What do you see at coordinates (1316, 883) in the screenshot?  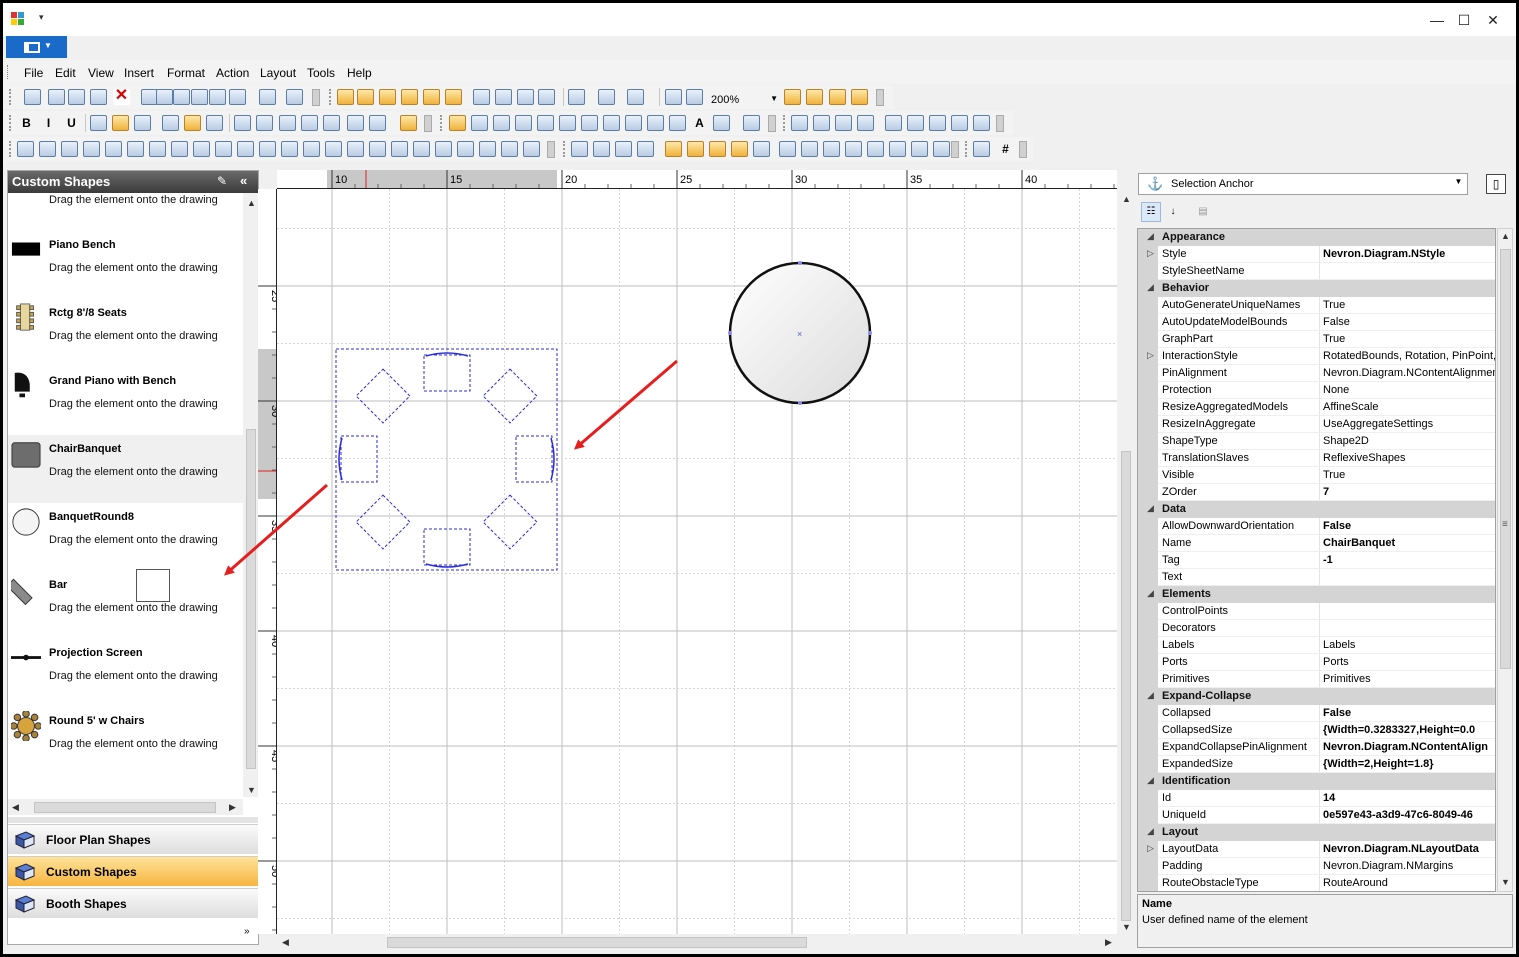 I see `property-row: RouteObstacleType RouteAround` at bounding box center [1316, 883].